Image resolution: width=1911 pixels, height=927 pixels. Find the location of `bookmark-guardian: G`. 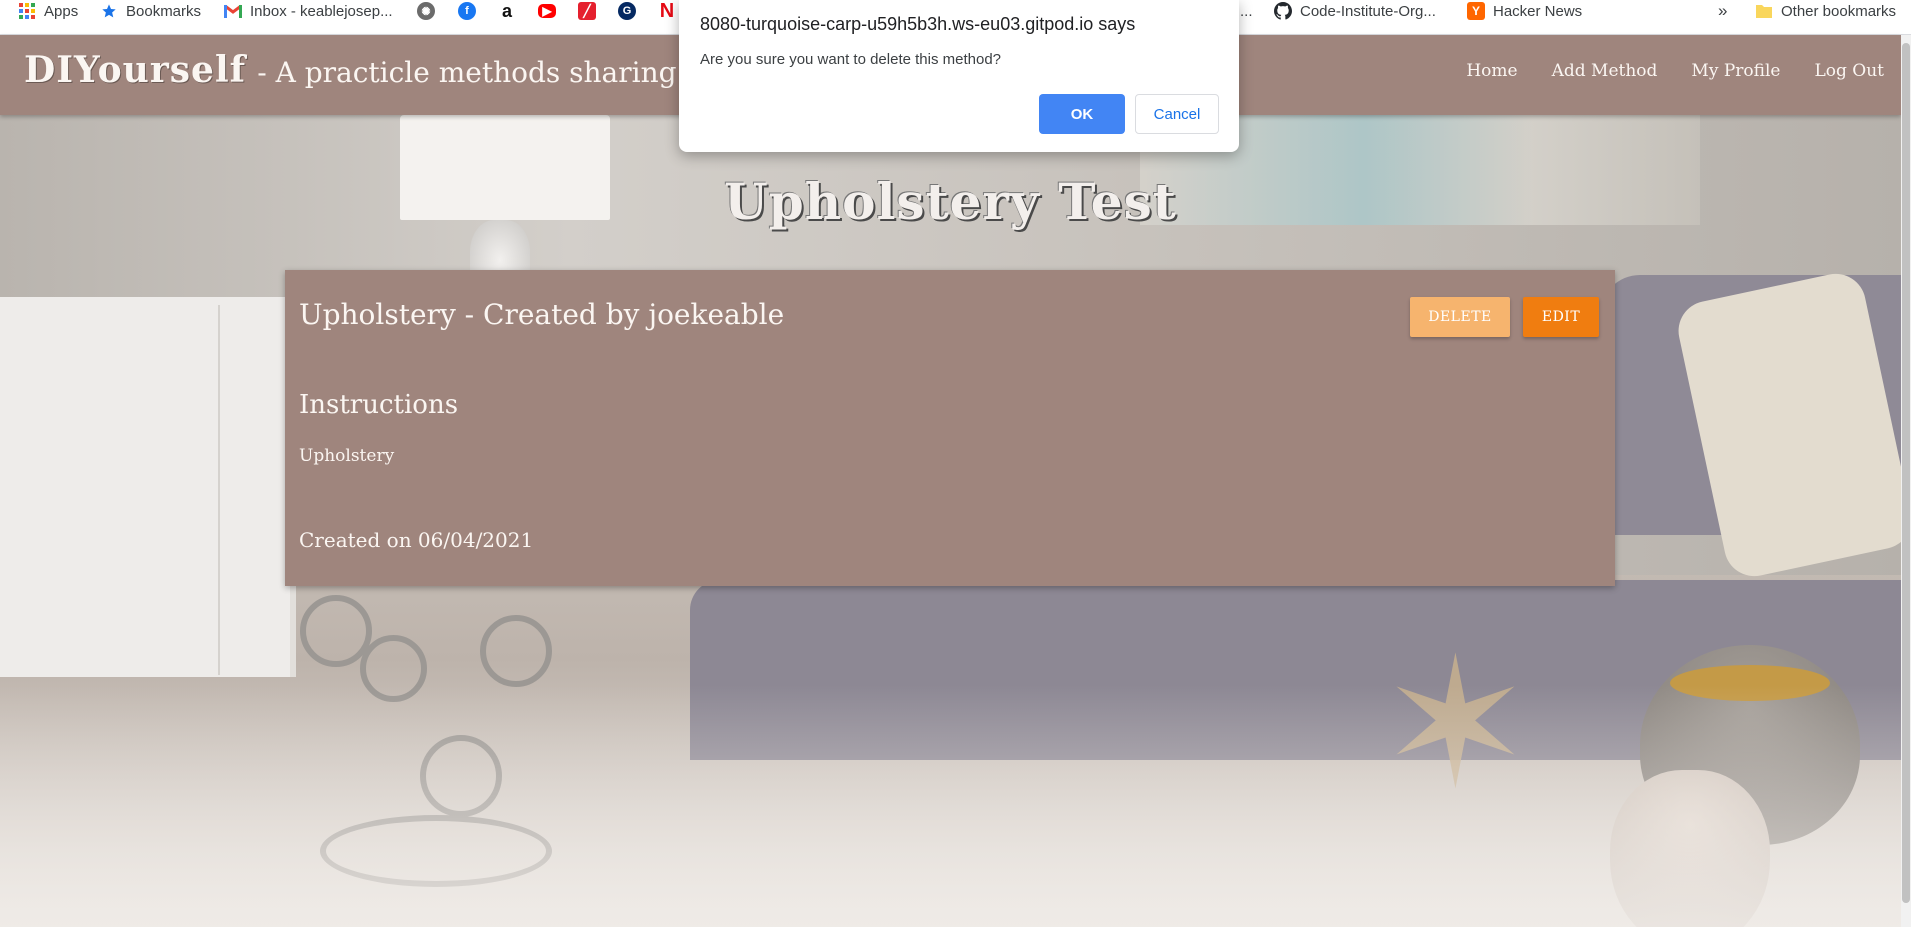

bookmark-guardian: G is located at coordinates (627, 11).